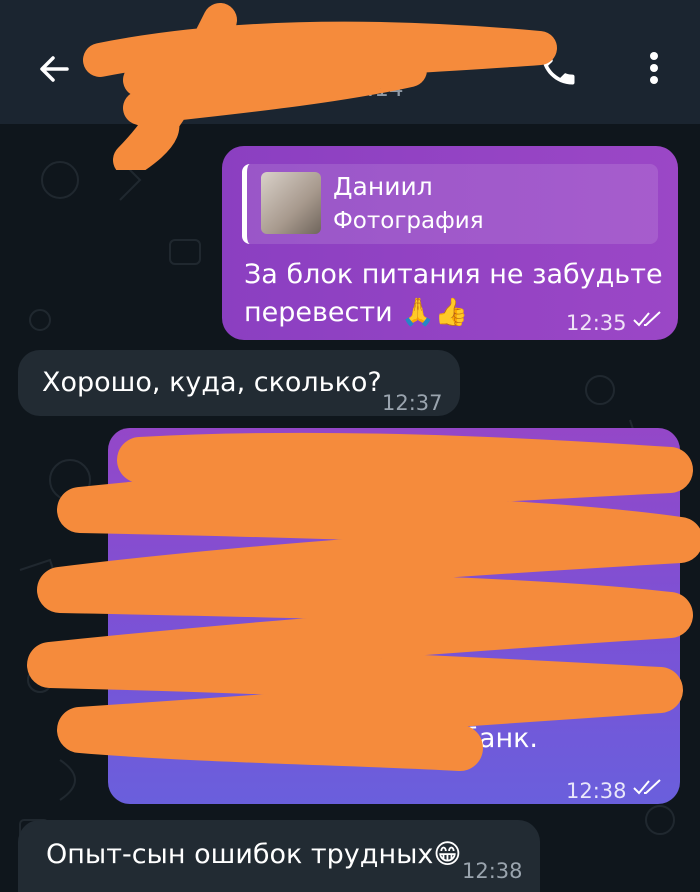 The height and width of the screenshot is (892, 700). Describe the element at coordinates (254, 854) in the screenshot. I see `message-text: Опыт-сын ошибок трудных😁` at that location.